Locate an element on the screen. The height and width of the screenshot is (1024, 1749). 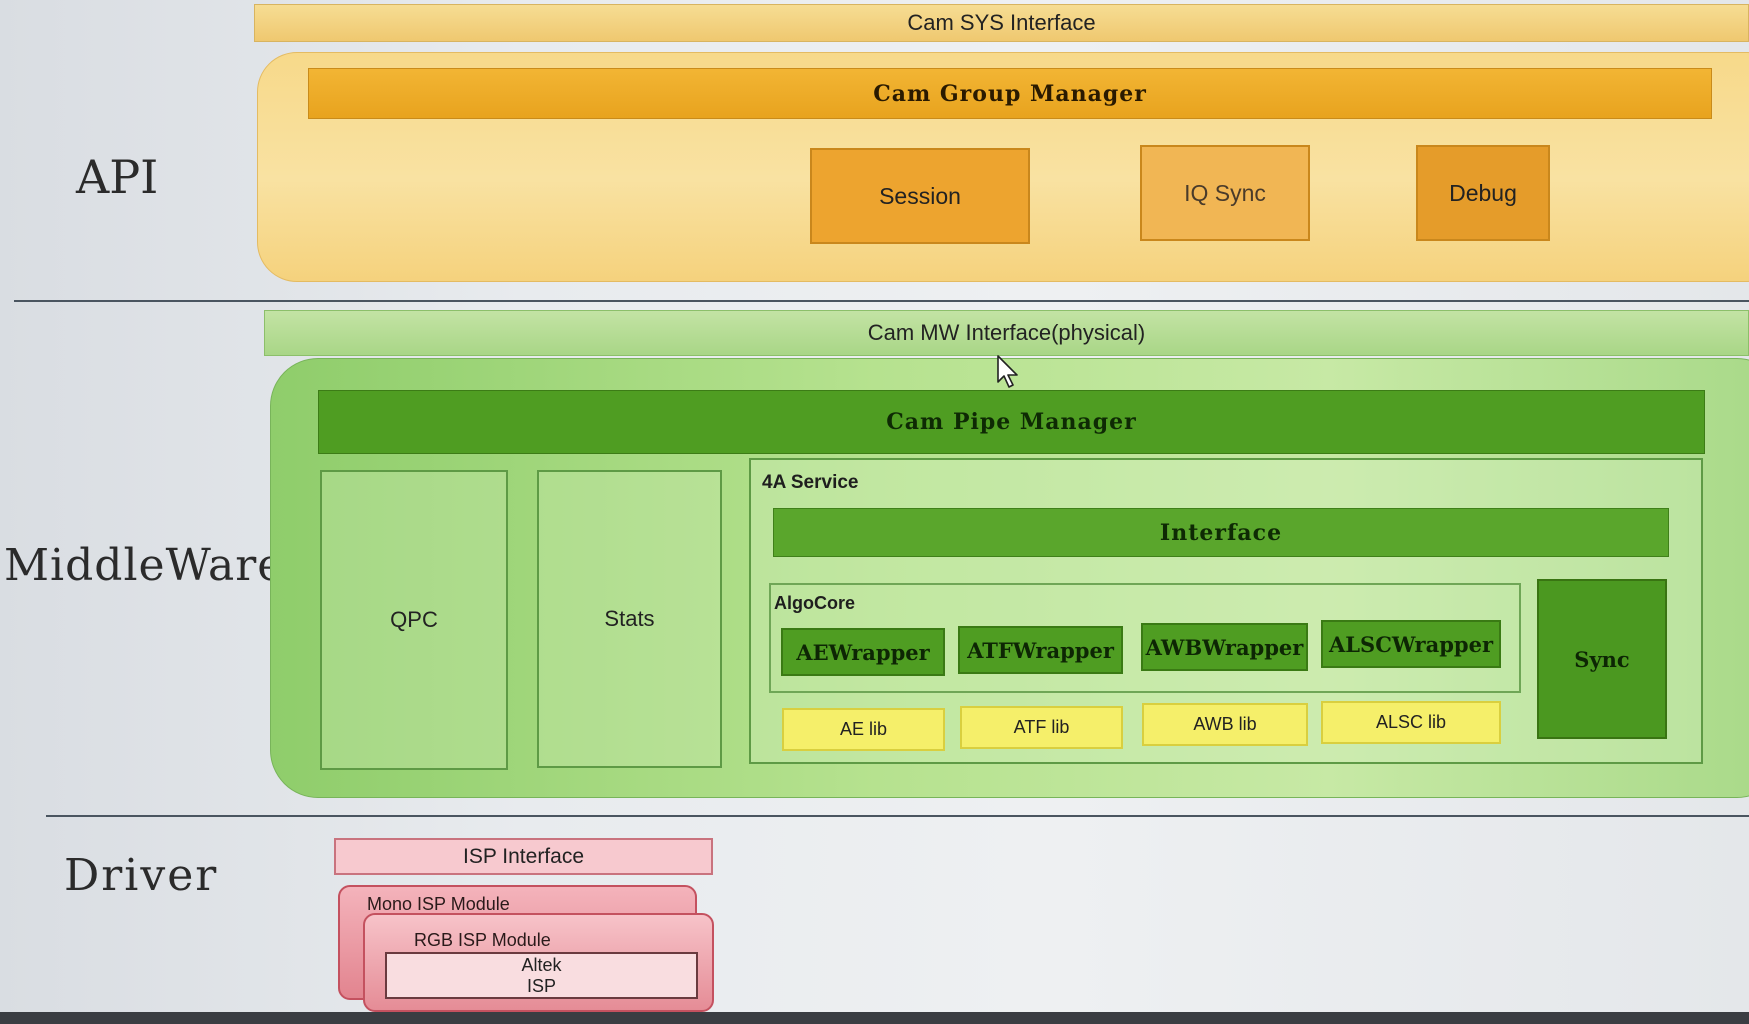
atf-wrapper: ATFWrapper is located at coordinates (1040, 650).